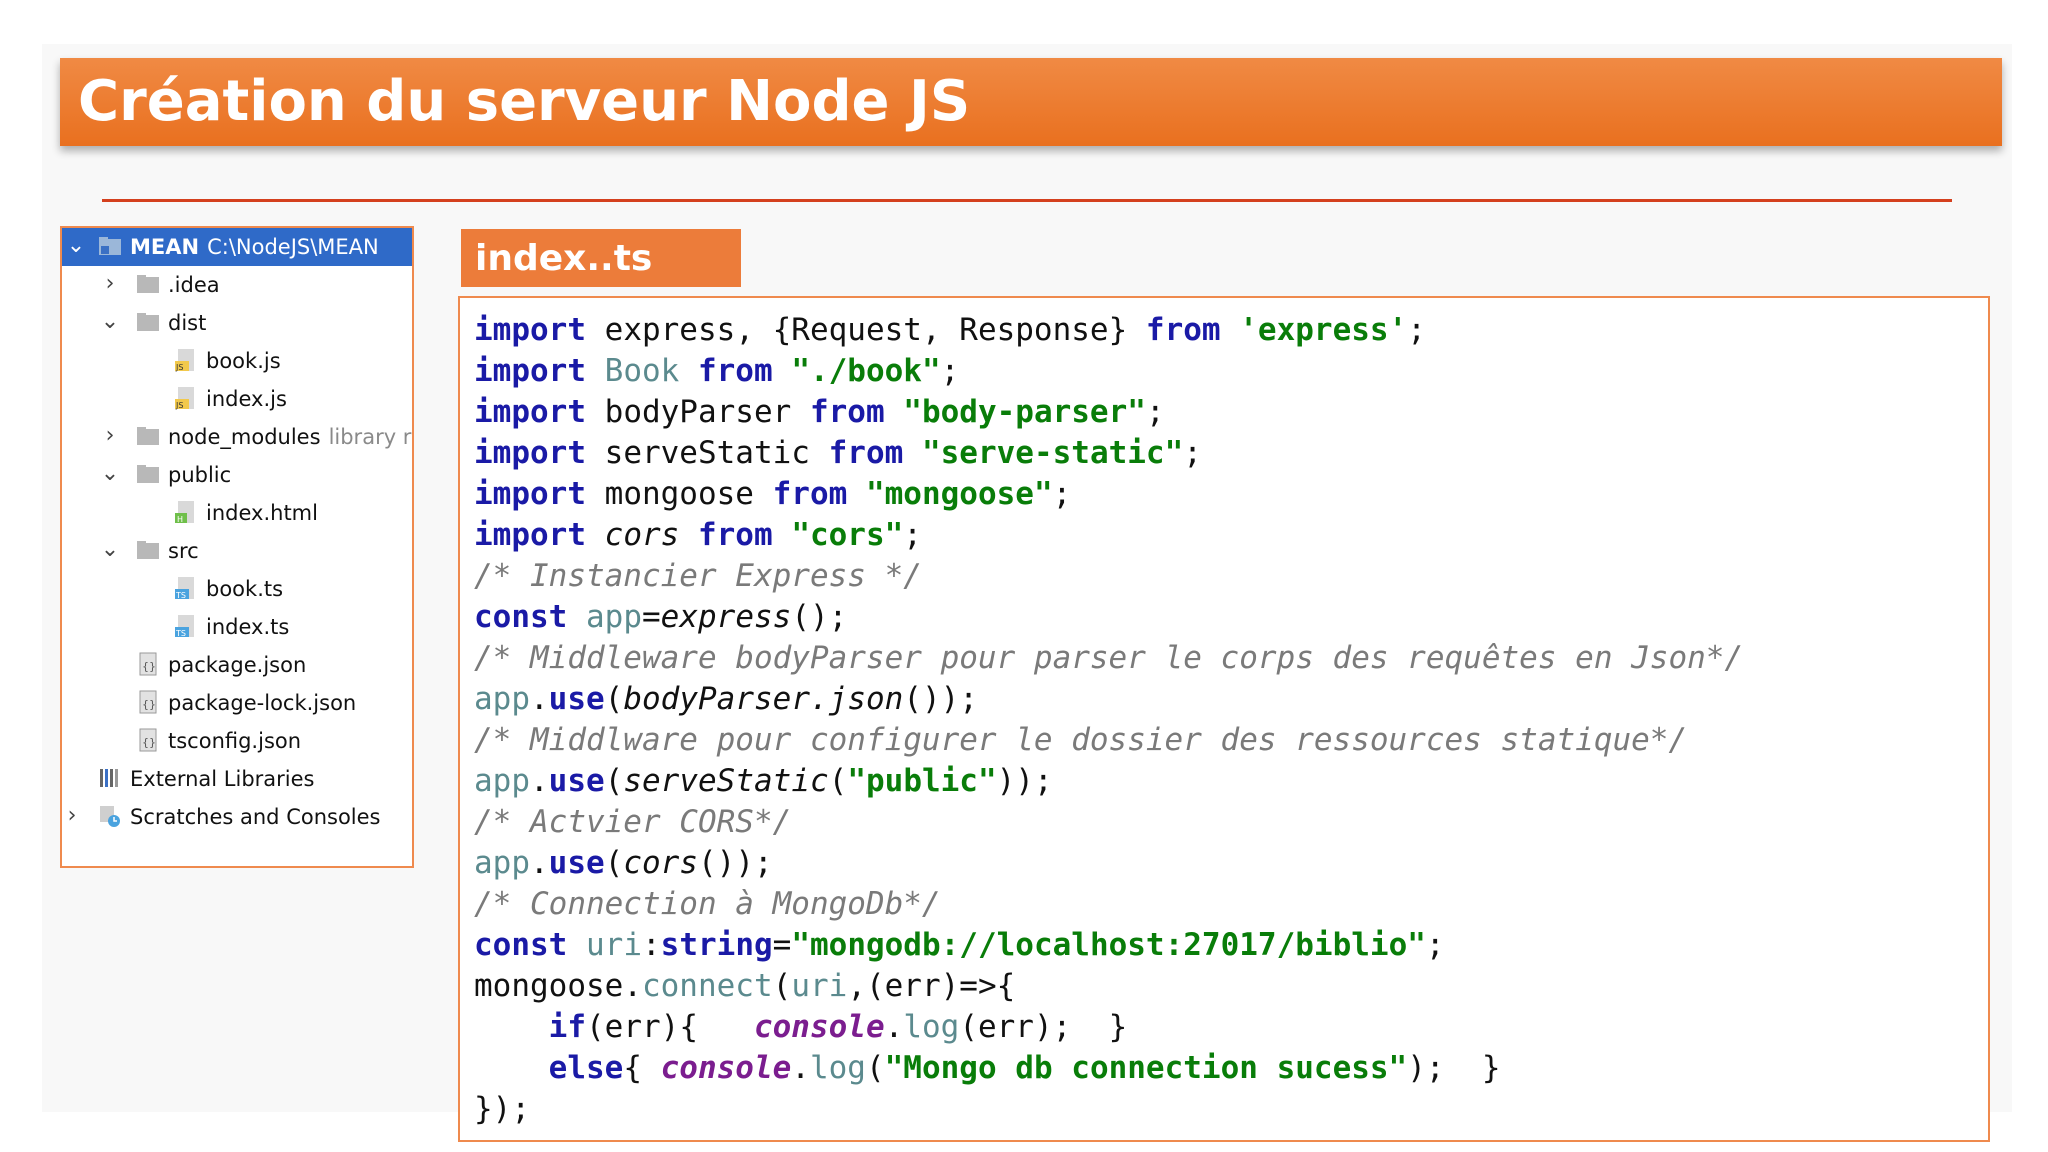  I want to click on tree-item-label: dist, so click(187, 323).